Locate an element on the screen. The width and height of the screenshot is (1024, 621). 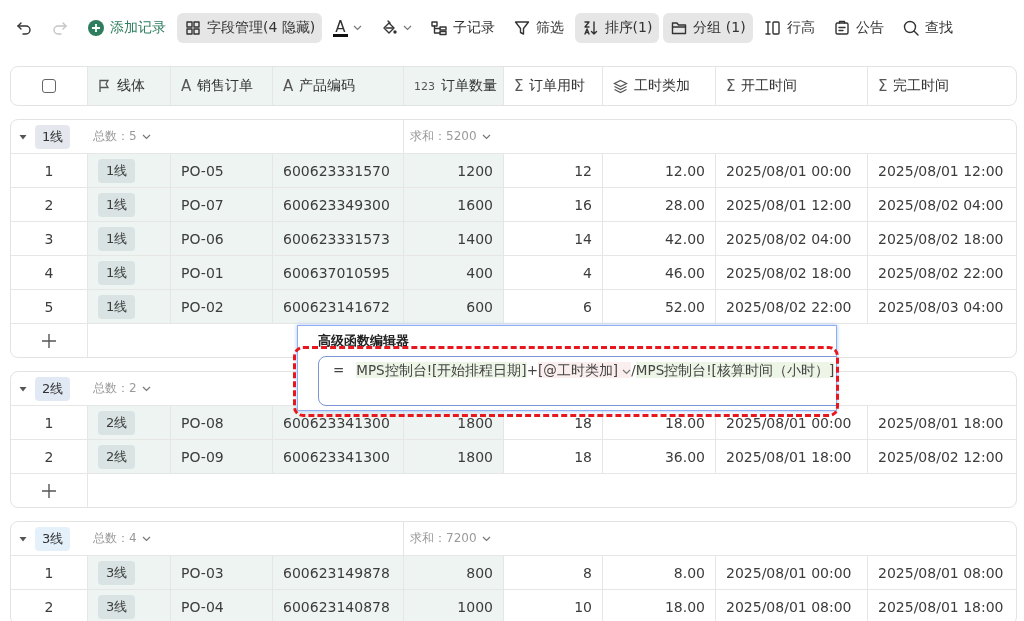
layers-icon is located at coordinates (620, 86).